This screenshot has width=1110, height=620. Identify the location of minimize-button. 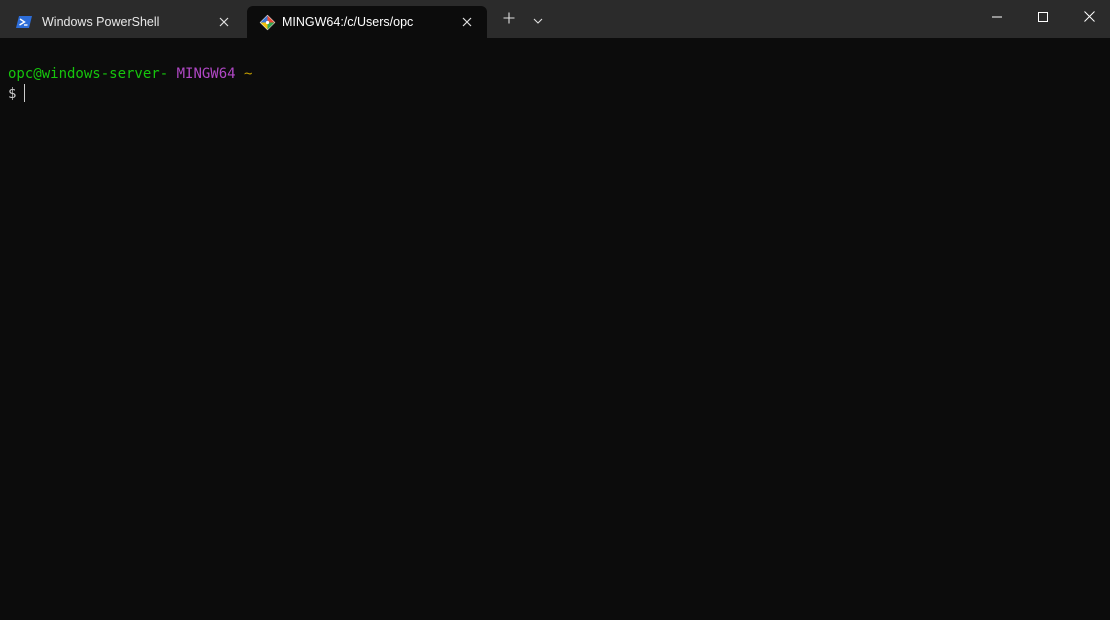
(997, 18).